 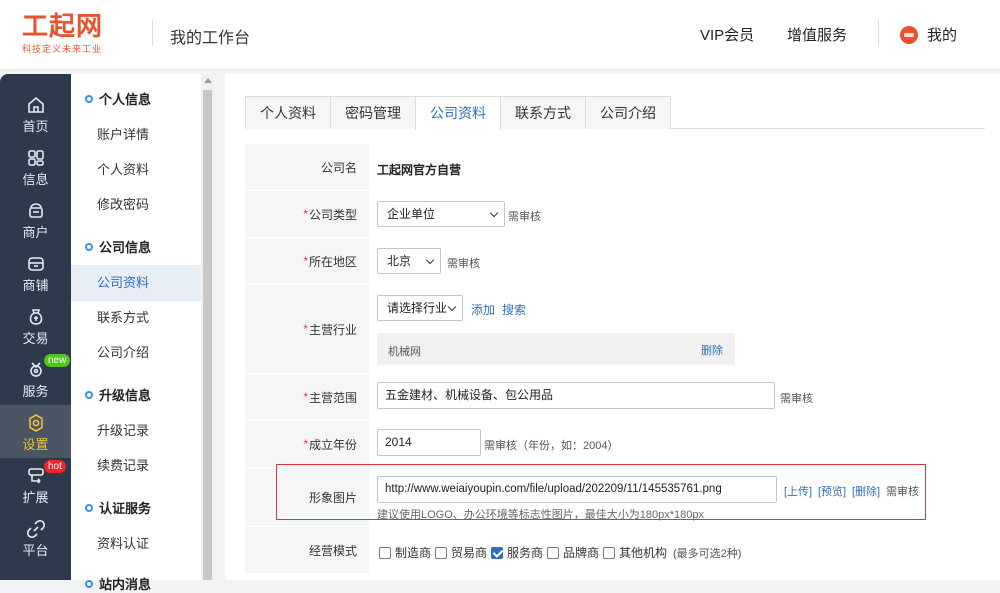 I want to click on nav-item-label: 扩展, so click(x=35, y=497).